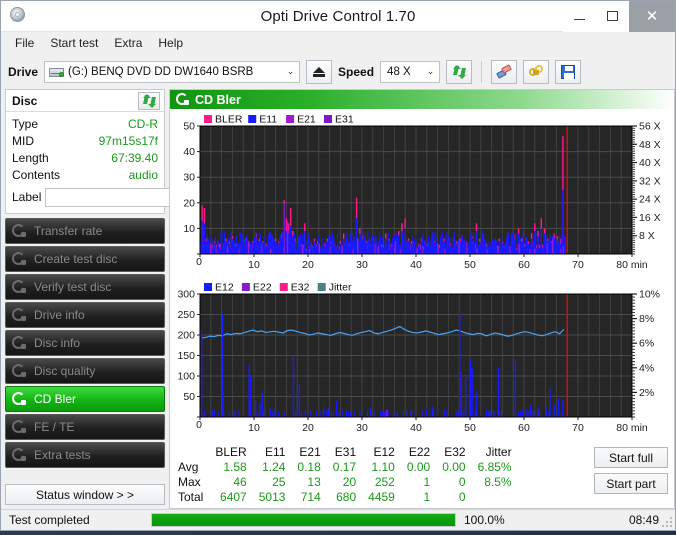 The height and width of the screenshot is (535, 676). I want to click on window-controls: ✕, so click(619, 16).